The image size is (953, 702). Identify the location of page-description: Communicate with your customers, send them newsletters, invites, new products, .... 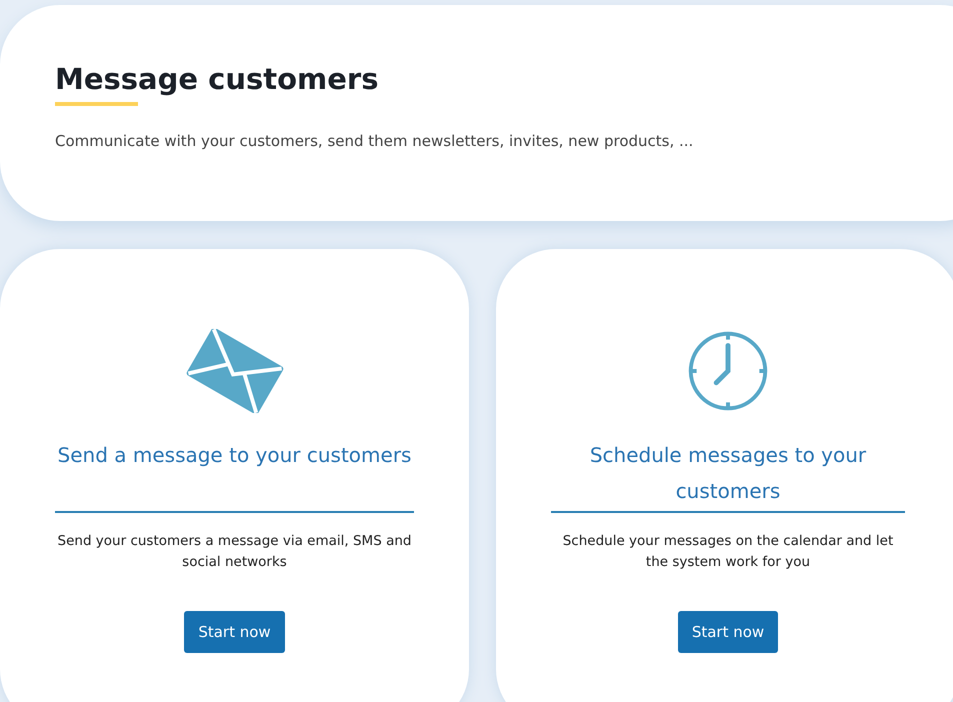
(374, 141).